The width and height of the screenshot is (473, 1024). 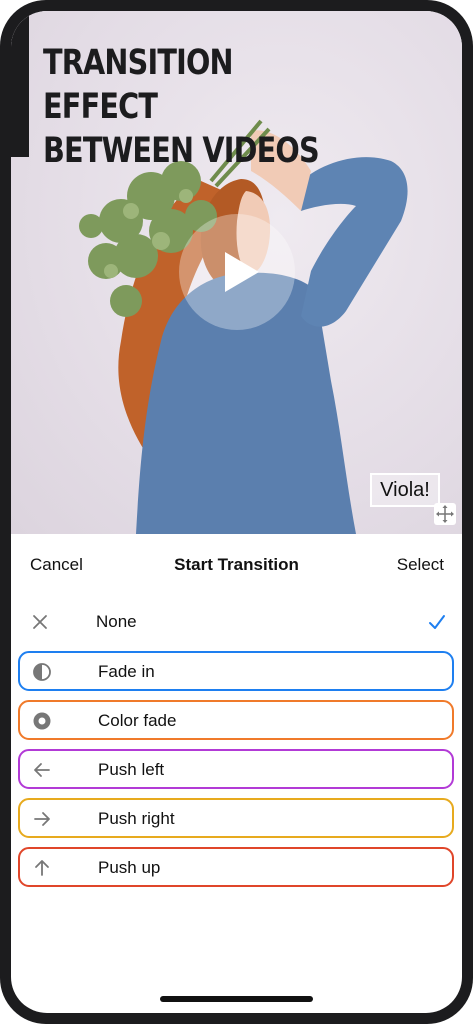 What do you see at coordinates (126, 671) in the screenshot?
I see `option-label: Fade in` at bounding box center [126, 671].